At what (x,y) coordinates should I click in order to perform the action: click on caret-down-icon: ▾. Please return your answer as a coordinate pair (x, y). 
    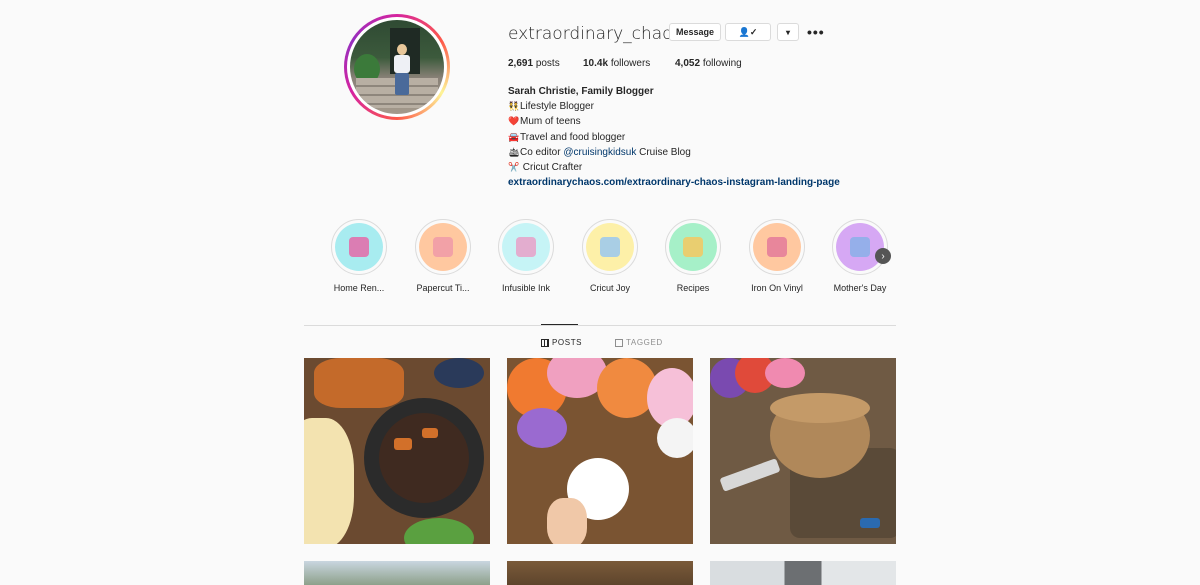
    Looking at the image, I should click on (787, 32).